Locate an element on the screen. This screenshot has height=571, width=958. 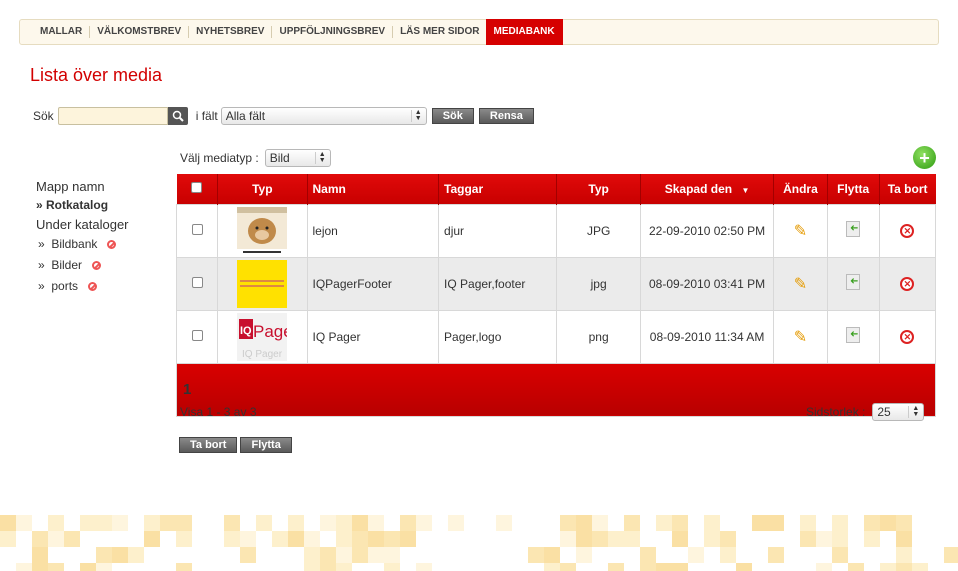
edit-cell: ✎ is located at coordinates (800, 230).